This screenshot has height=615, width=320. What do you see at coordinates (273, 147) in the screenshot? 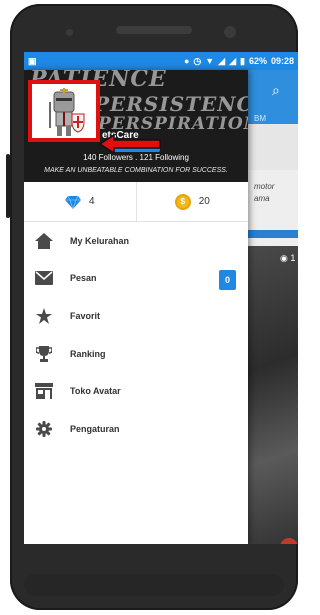
I see `background-strip` at bounding box center [273, 147].